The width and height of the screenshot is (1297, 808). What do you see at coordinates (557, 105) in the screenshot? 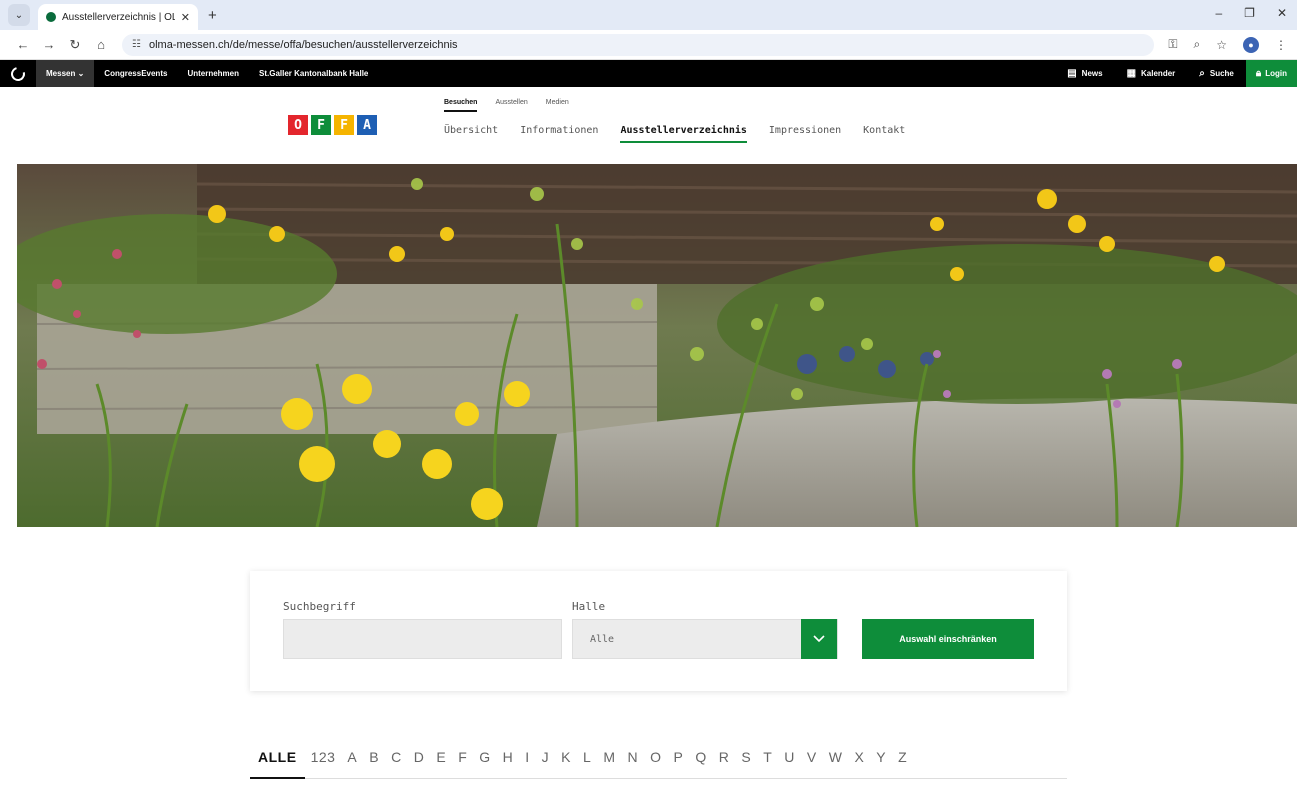
I see `tab-medien: Medien` at bounding box center [557, 105].